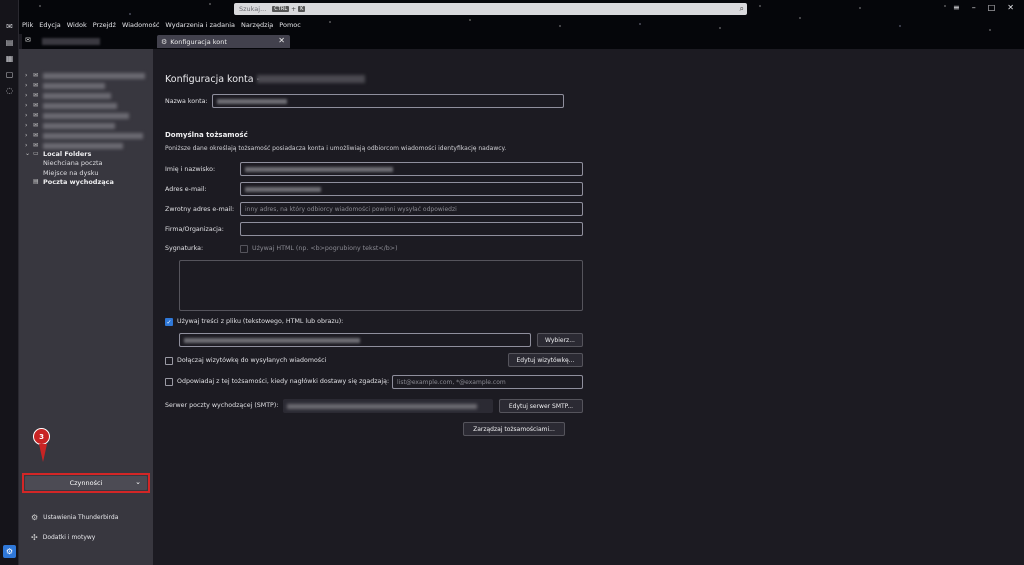 This screenshot has height=565, width=1024. I want to click on close-window-button: ✕, so click(1010, 7).